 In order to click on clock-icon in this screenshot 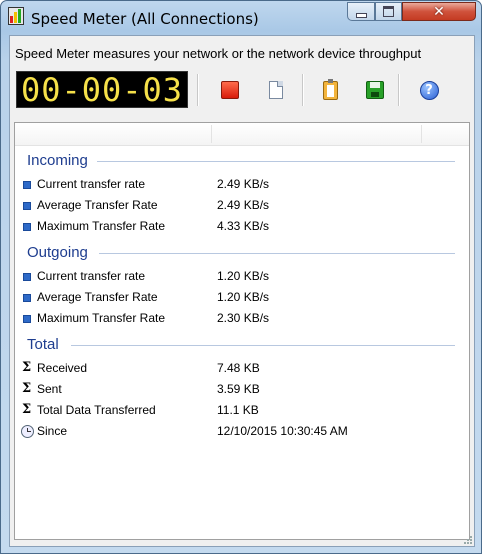, I will do `click(27, 431)`.